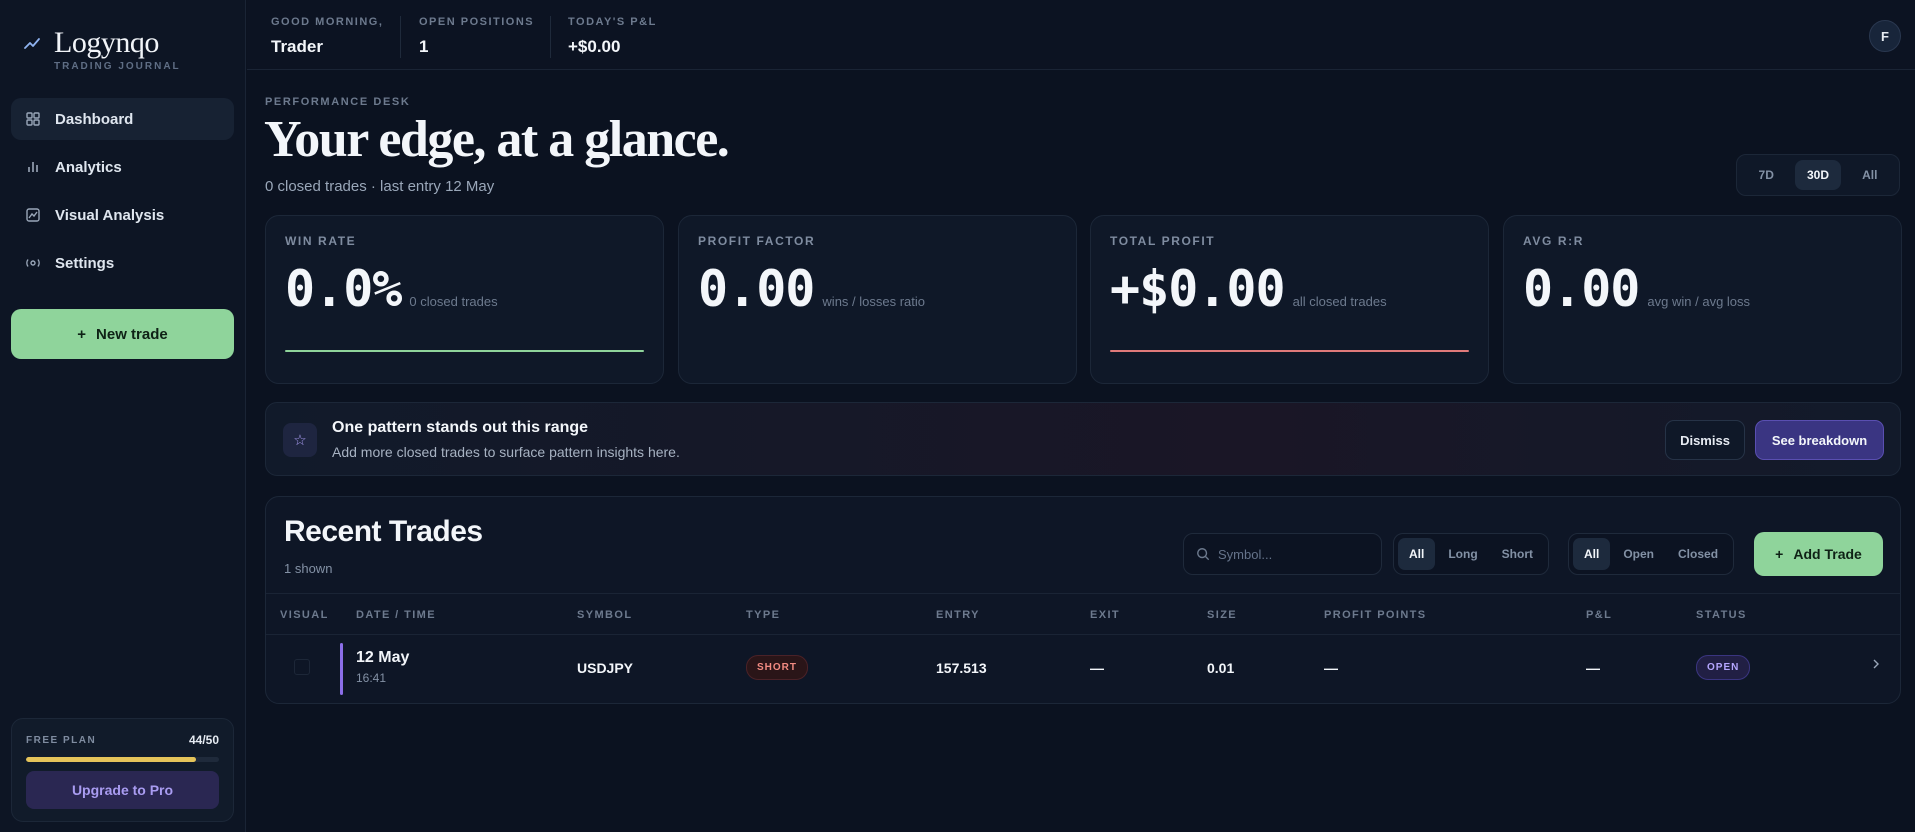  What do you see at coordinates (1221, 668) in the screenshot?
I see `size-cell: 0.01` at bounding box center [1221, 668].